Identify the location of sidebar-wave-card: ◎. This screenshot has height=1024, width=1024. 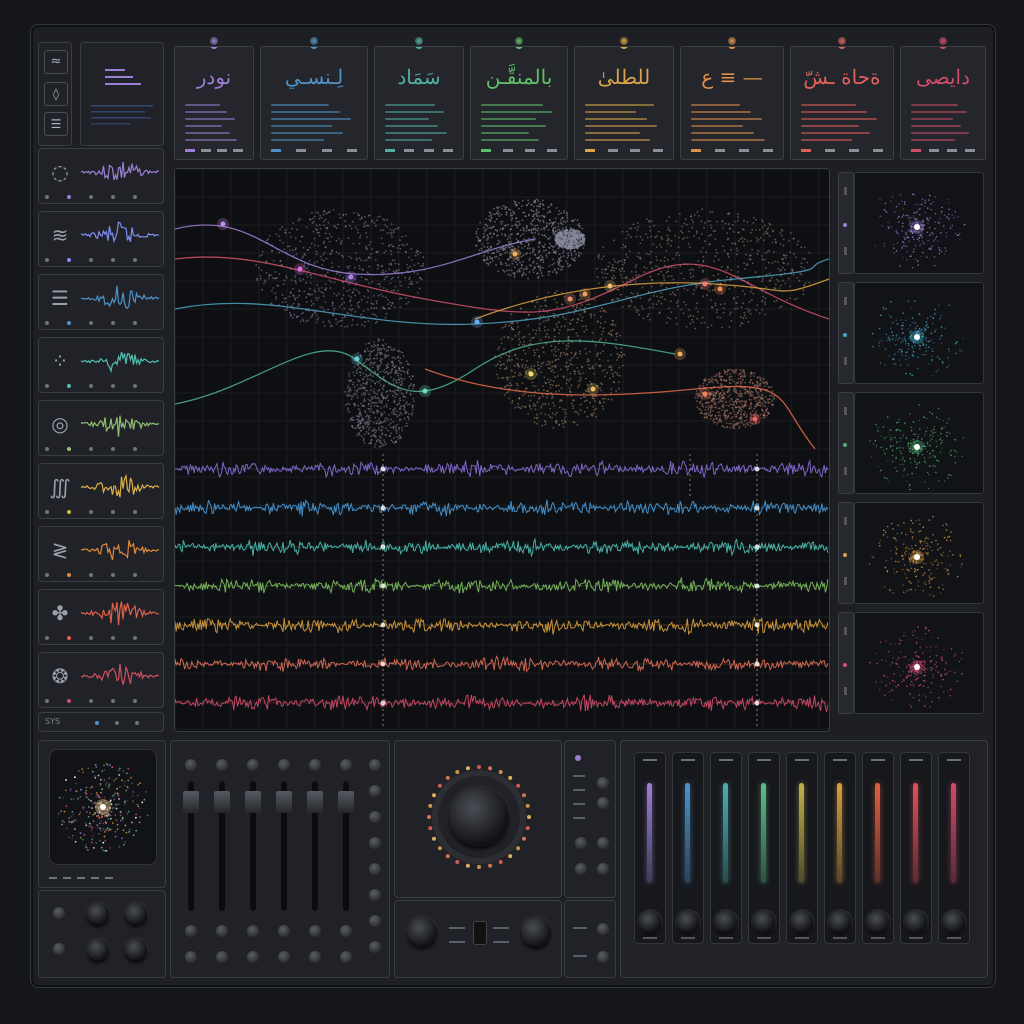
(101, 428).